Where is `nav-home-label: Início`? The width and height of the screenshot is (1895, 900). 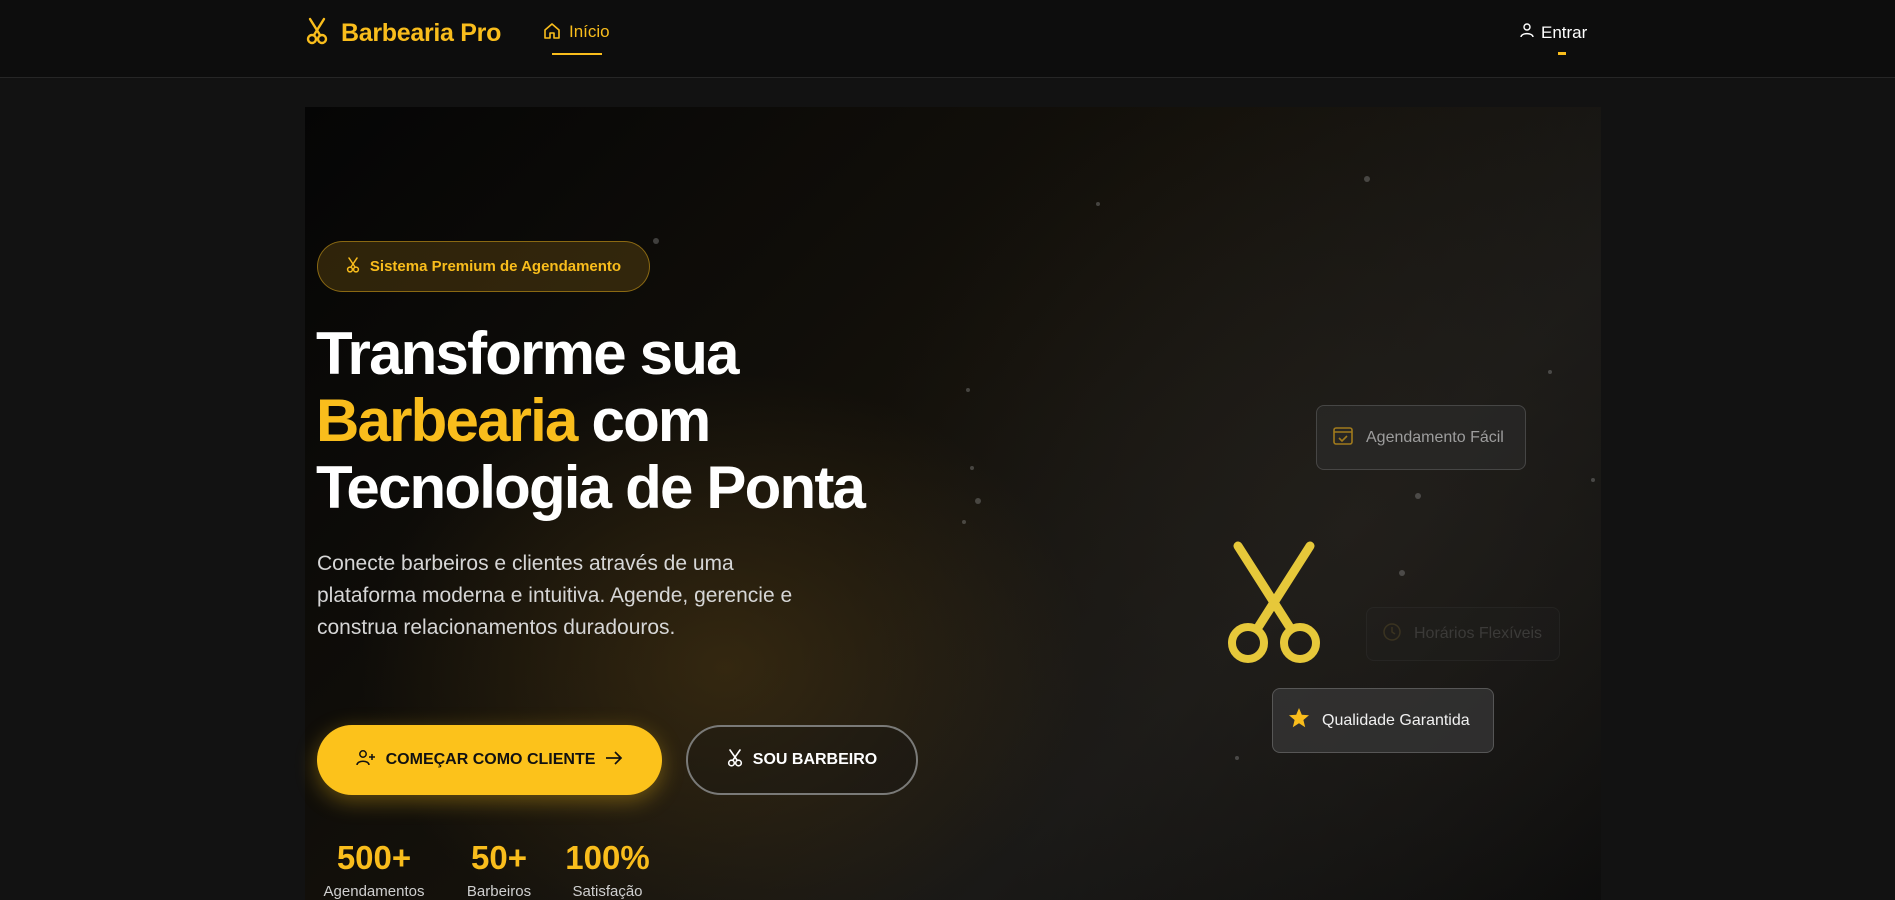
nav-home-label: Início is located at coordinates (589, 31).